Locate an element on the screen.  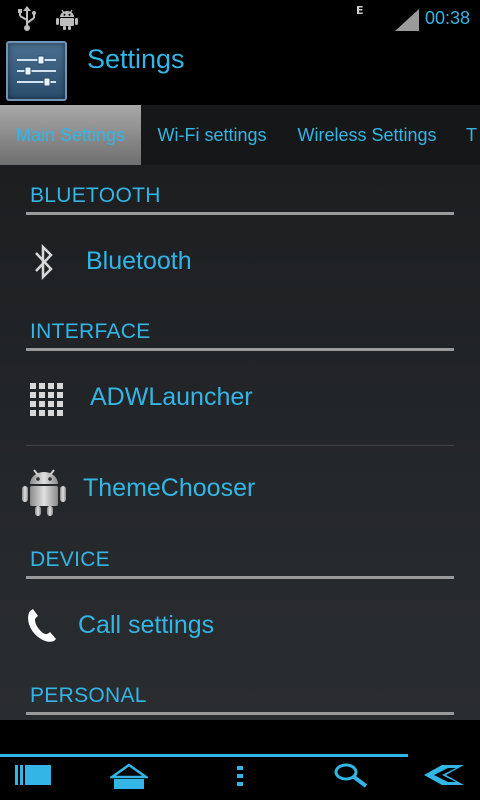
android-robot-icon is located at coordinates (44, 492).